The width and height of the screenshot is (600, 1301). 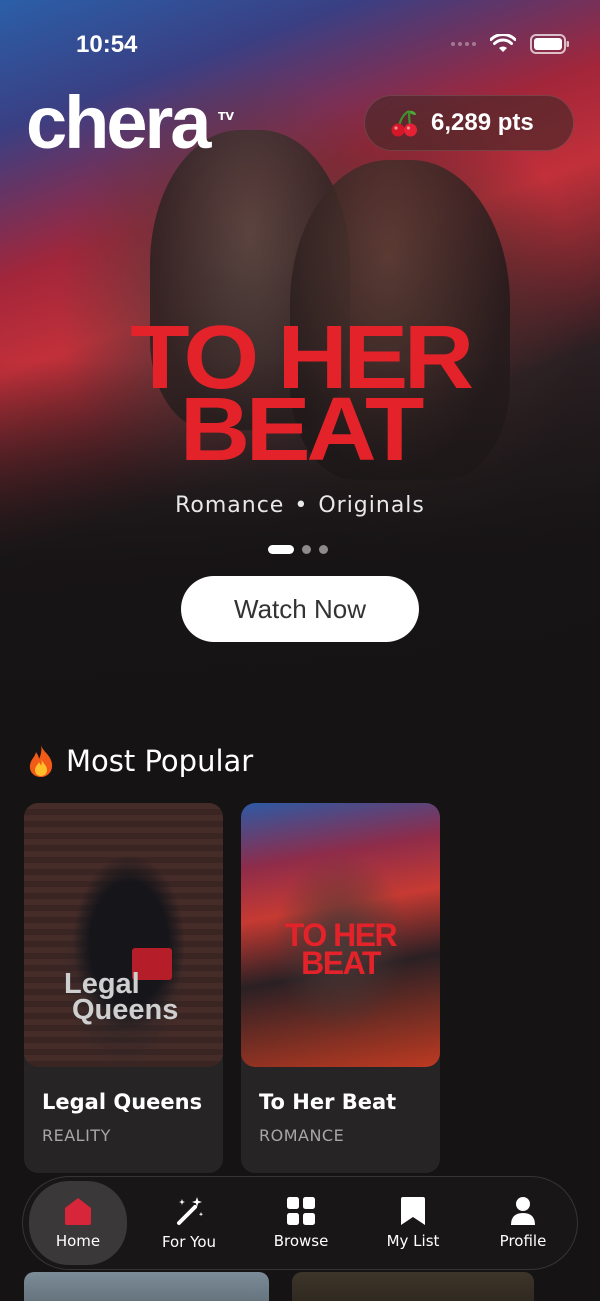 I want to click on hero-category: Originals, so click(x=371, y=505).